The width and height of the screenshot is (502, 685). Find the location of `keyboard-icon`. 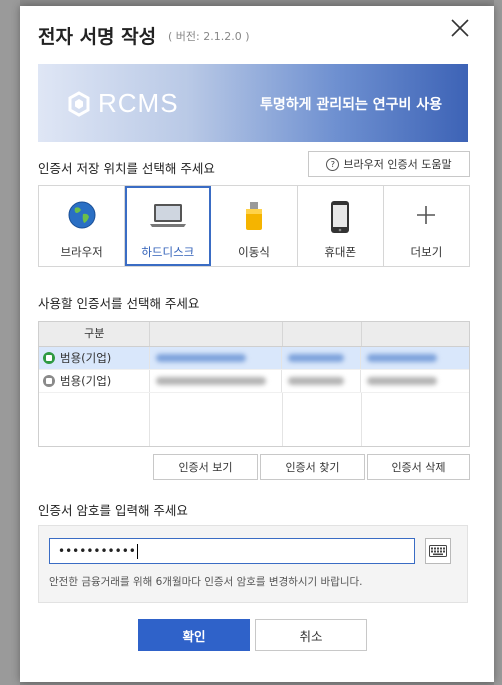

keyboard-icon is located at coordinates (438, 551).